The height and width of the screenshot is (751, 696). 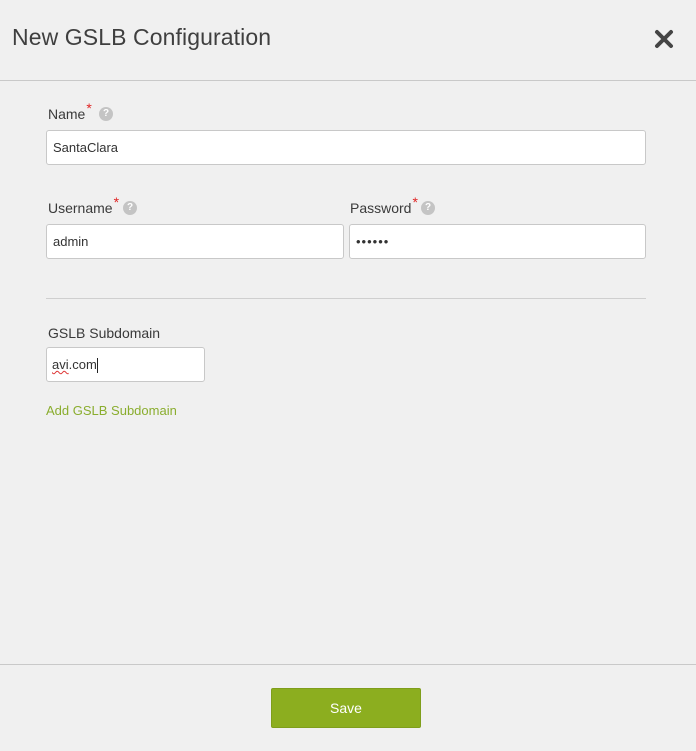 I want to click on username-label: Username*, so click(x=83, y=205).